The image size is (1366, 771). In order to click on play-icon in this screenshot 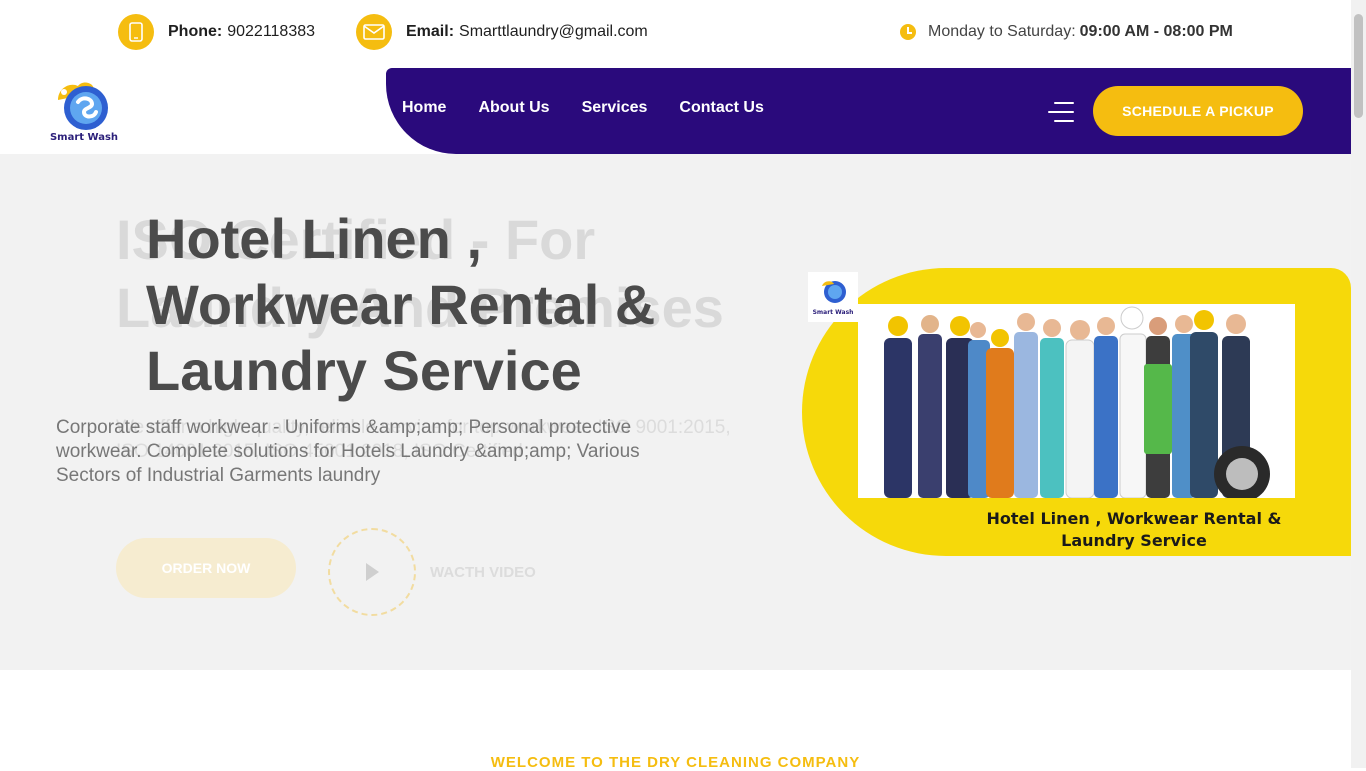, I will do `click(372, 572)`.